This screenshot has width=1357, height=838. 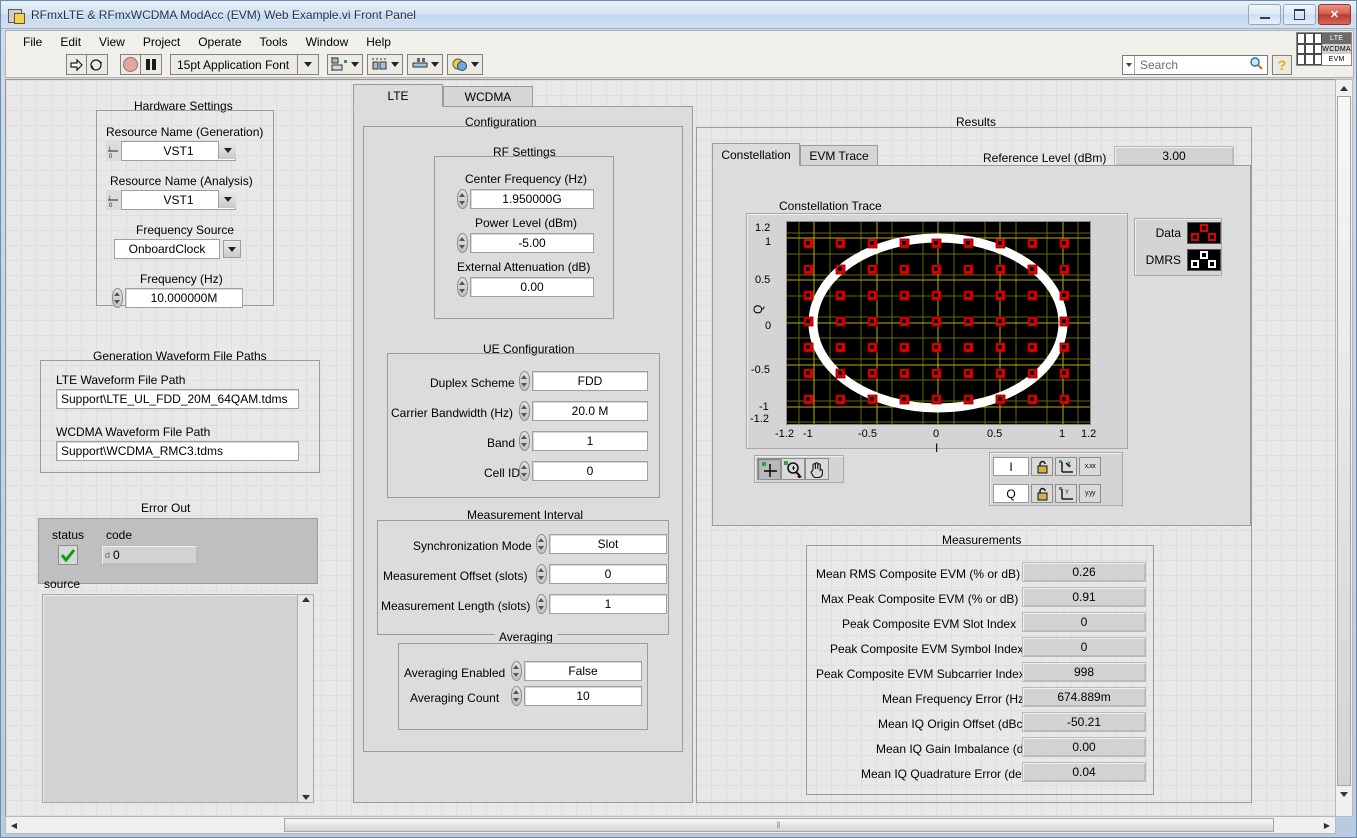 I want to click on search-dropdown-icon, so click(x=1129, y=65).